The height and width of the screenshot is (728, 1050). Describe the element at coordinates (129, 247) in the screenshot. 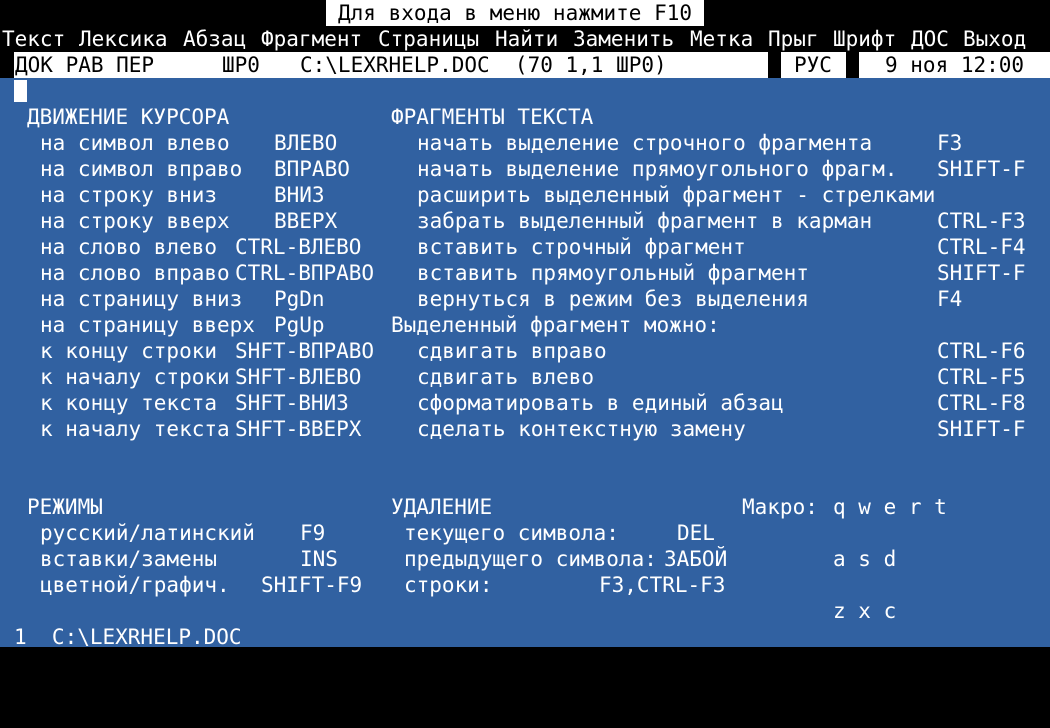

I see `cursor-action: на слово влево` at that location.